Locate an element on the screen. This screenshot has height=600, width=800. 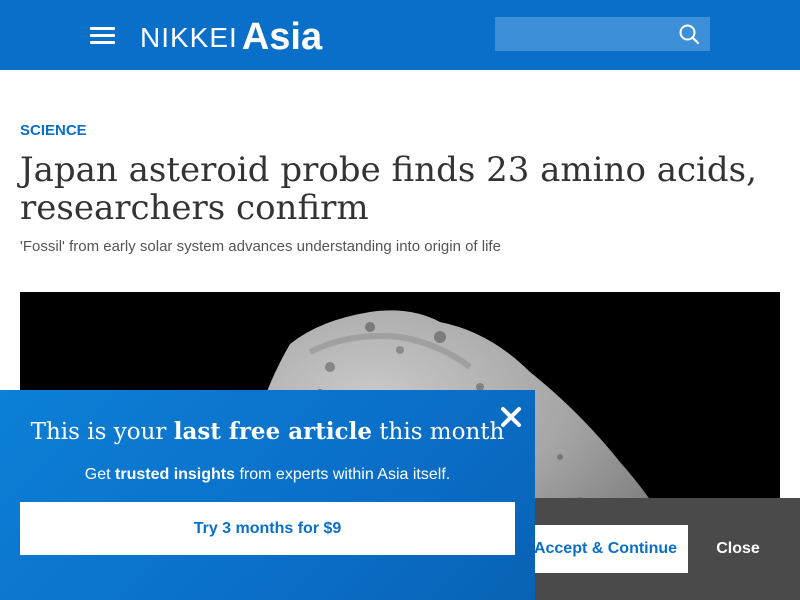
logo-nikkei: NIKKEI is located at coordinates (189, 37).